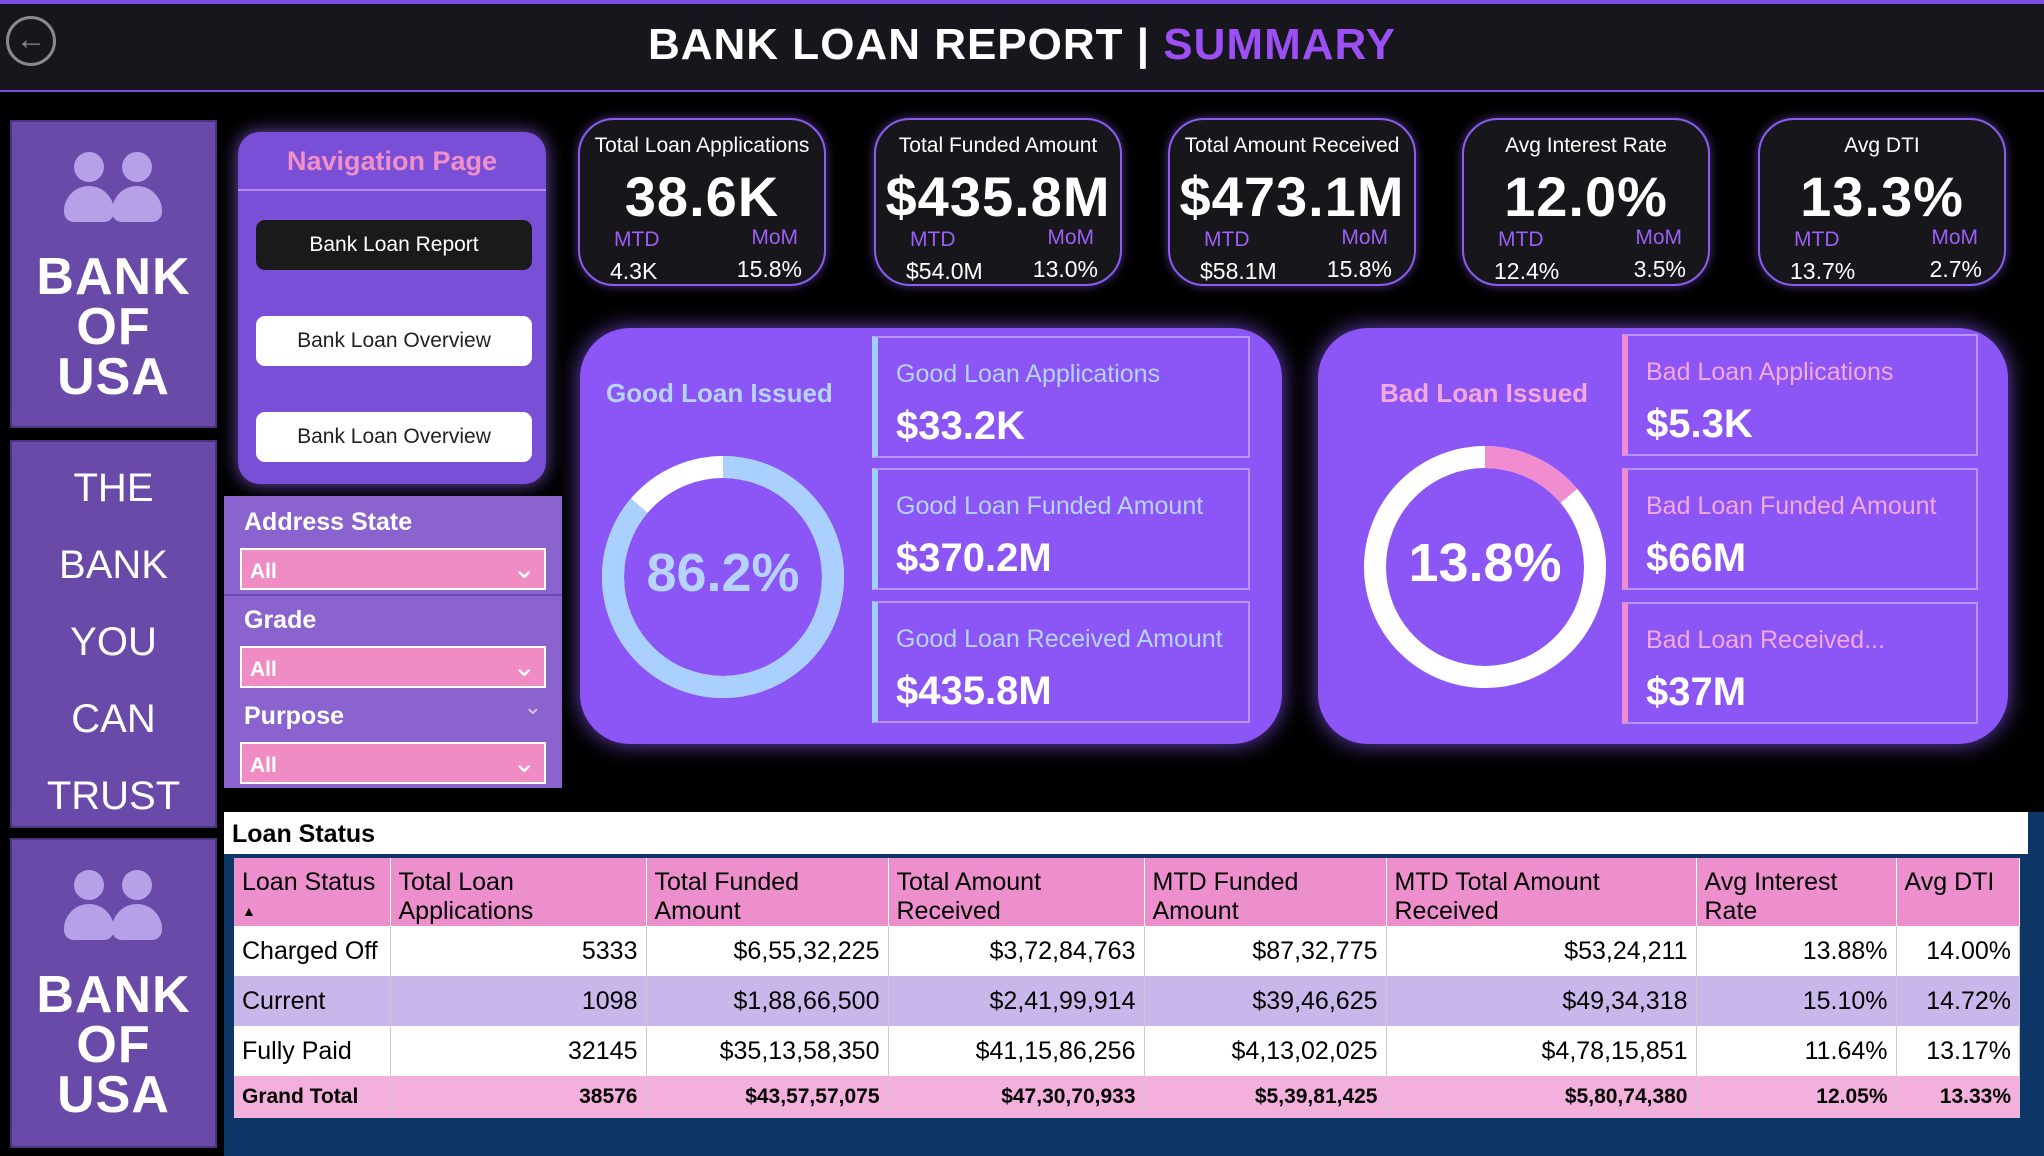 The width and height of the screenshot is (2044, 1156). Describe the element at coordinates (1022, 45) in the screenshot. I see `page-title: BANK LOAN REPORT | SUMMARY` at that location.